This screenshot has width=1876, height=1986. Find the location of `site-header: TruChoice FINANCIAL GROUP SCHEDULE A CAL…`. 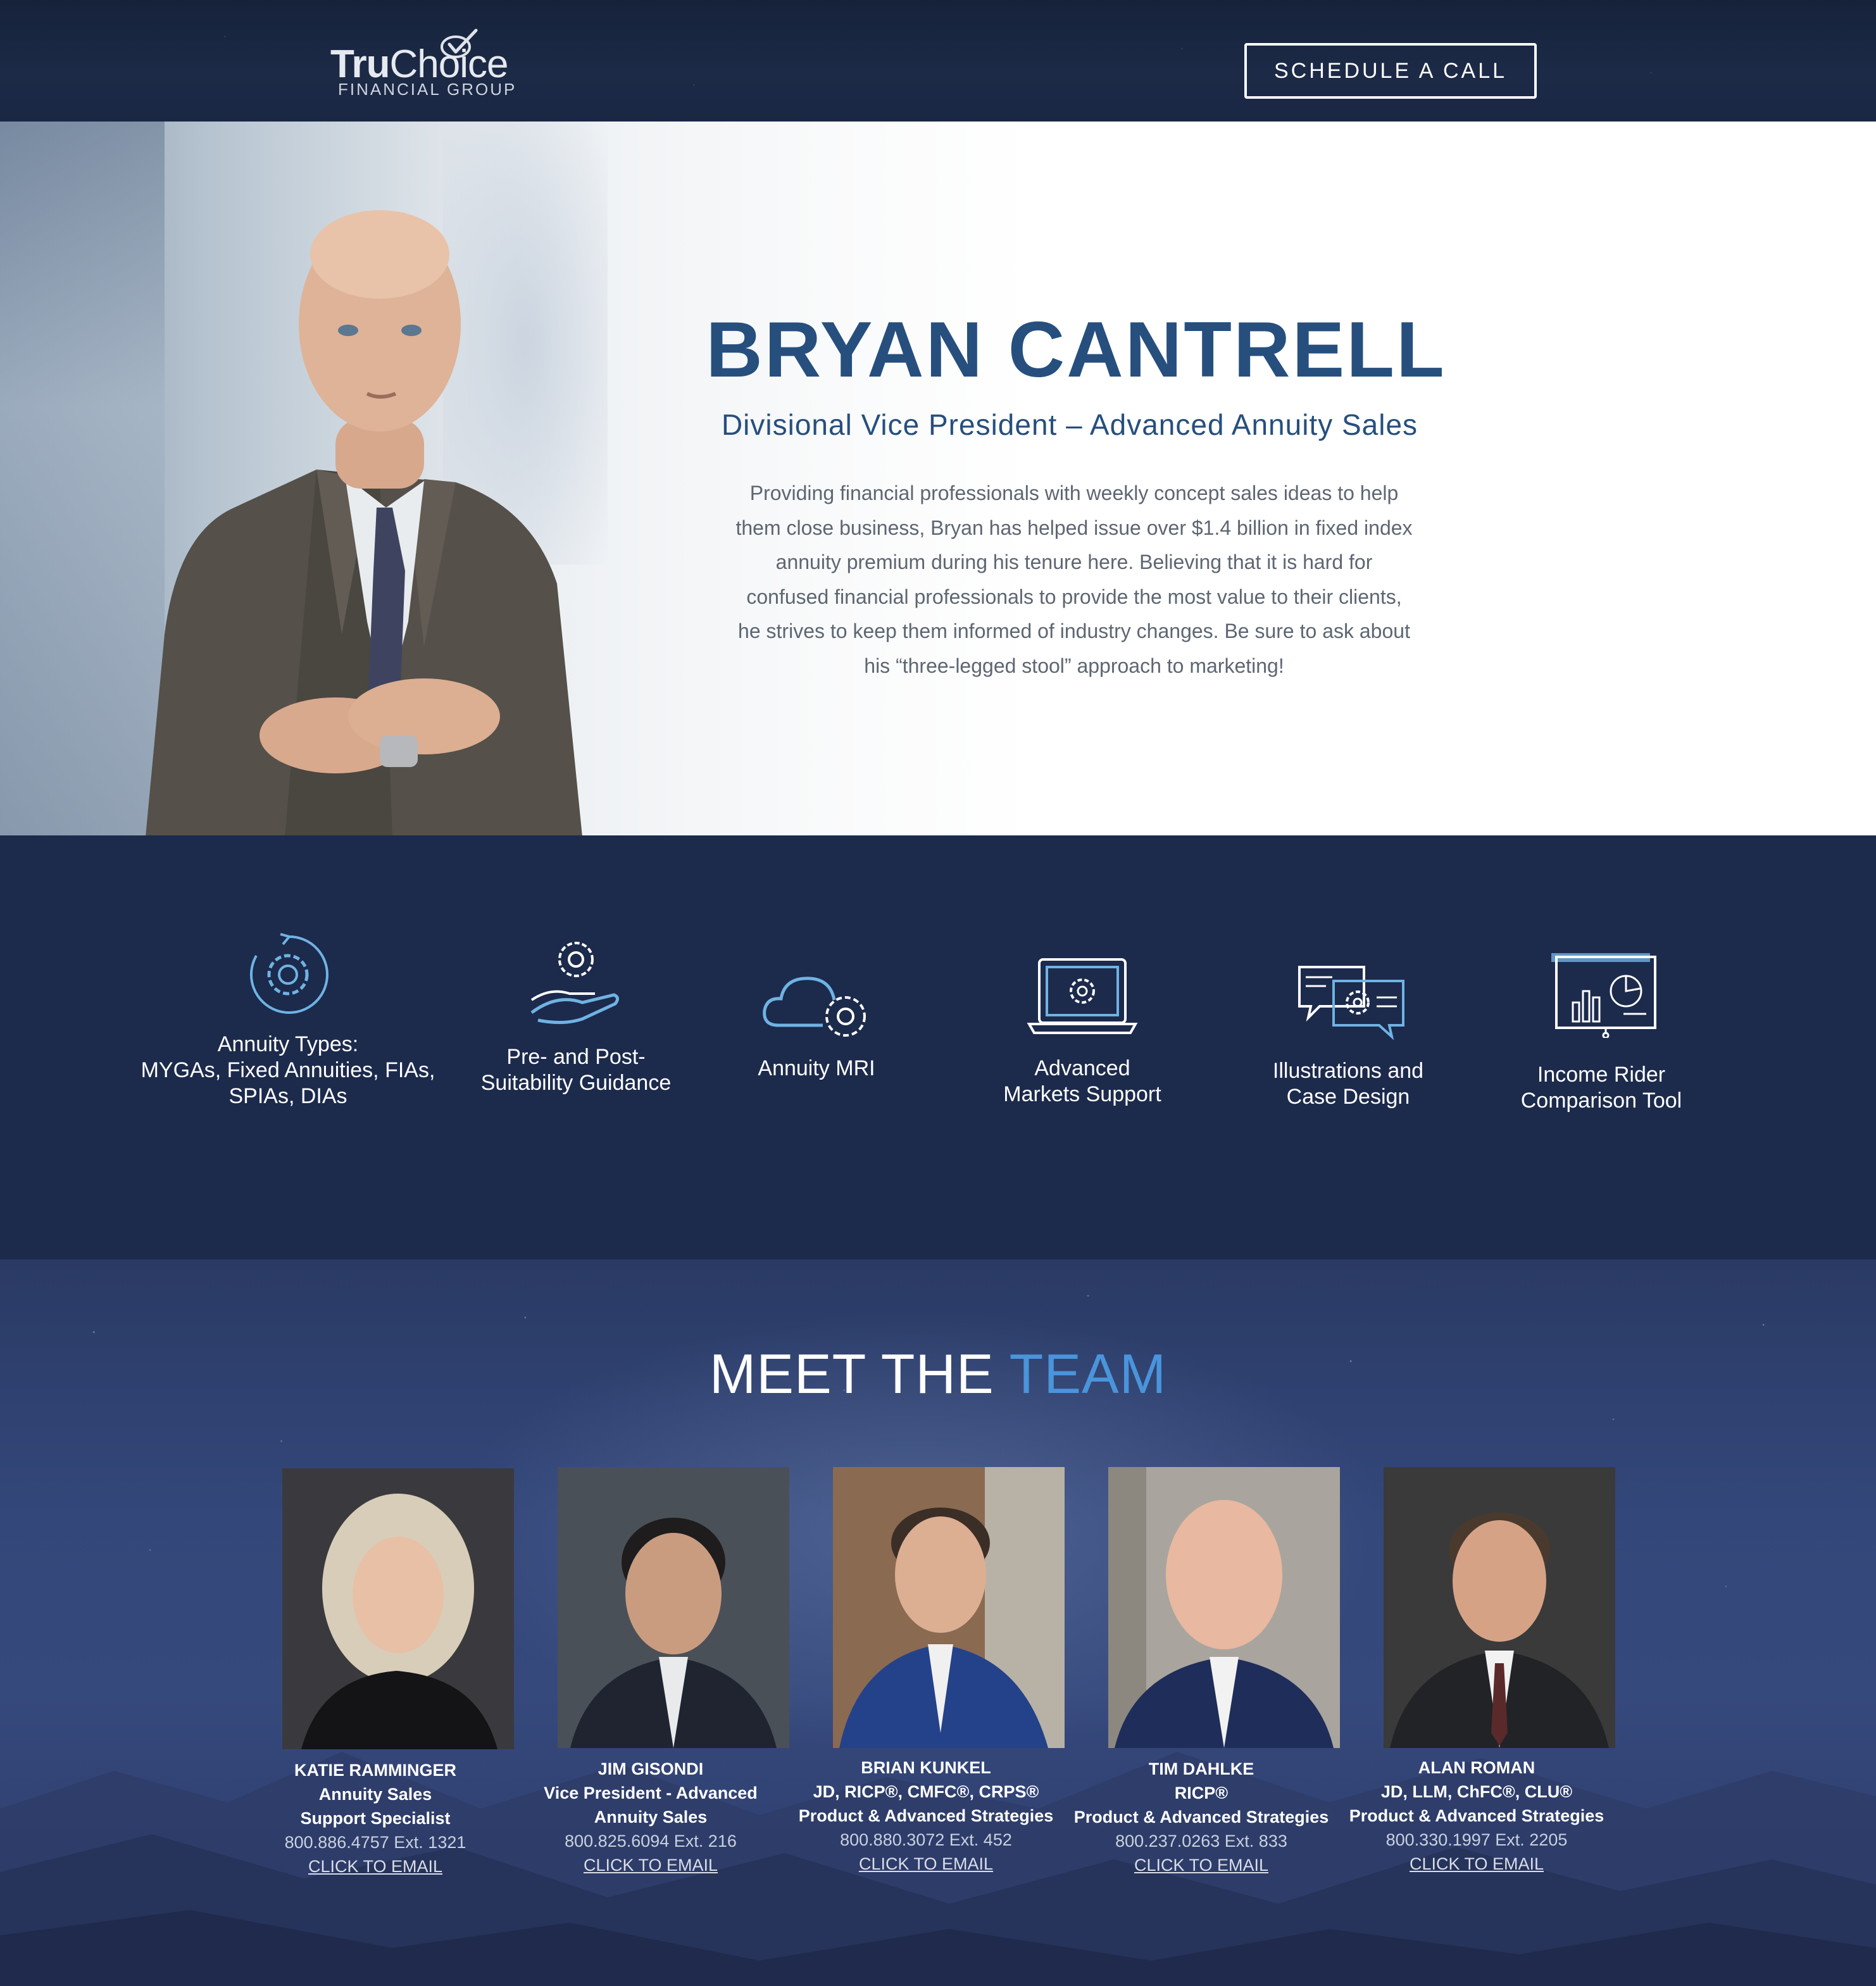

site-header: TruChoice FINANCIAL GROUP SCHEDULE A CAL… is located at coordinates (938, 61).